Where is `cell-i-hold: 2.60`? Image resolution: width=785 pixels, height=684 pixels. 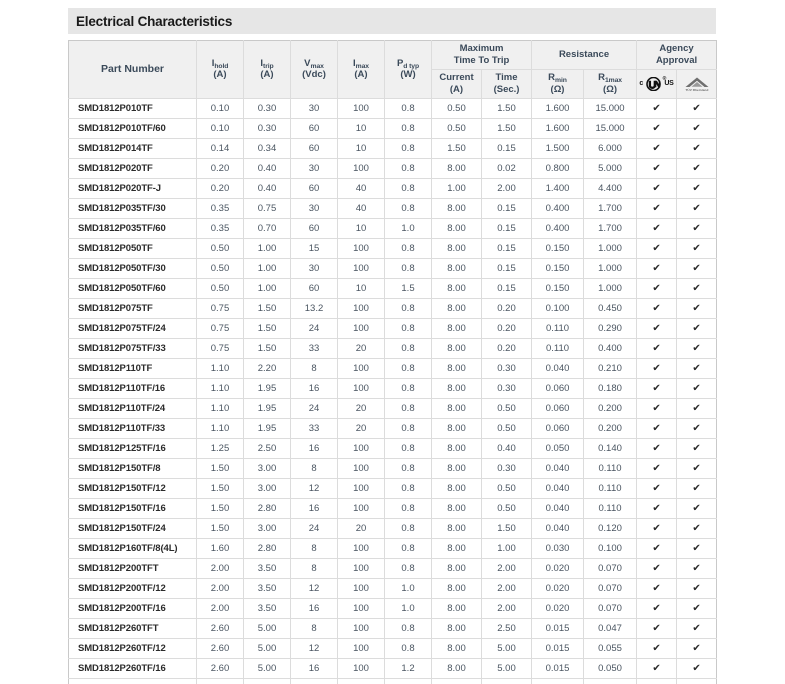 cell-i-hold: 2.60 is located at coordinates (220, 668).